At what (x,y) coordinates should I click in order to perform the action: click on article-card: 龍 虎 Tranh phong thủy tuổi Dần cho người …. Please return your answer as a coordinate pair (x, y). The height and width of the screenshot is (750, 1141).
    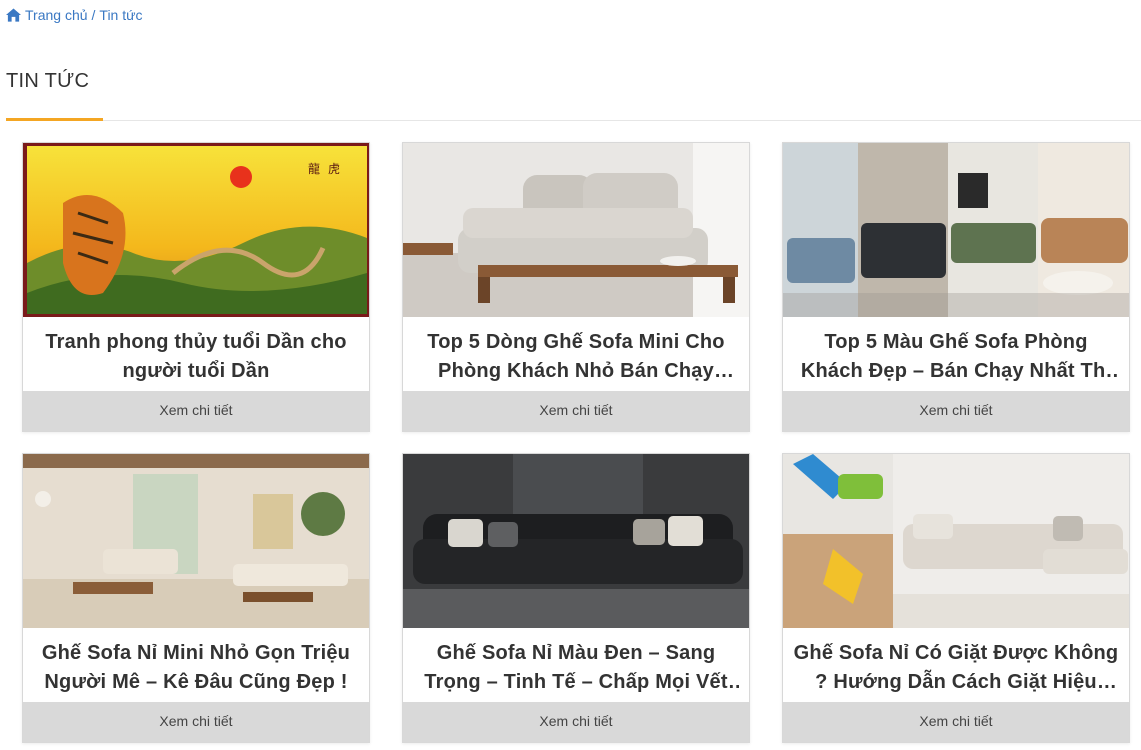
    Looking at the image, I should click on (196, 287).